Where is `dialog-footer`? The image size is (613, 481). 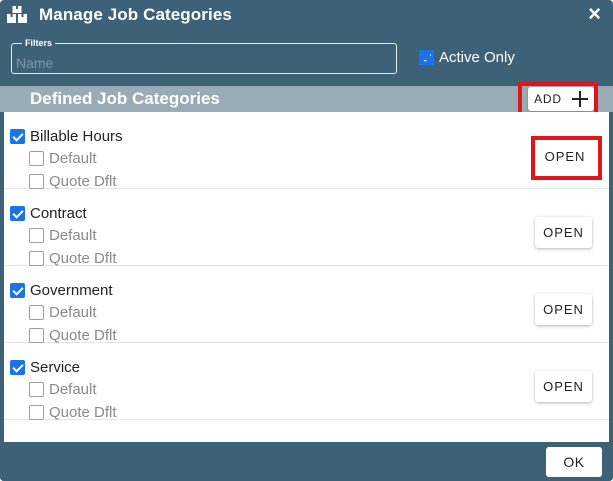
dialog-footer is located at coordinates (306, 461).